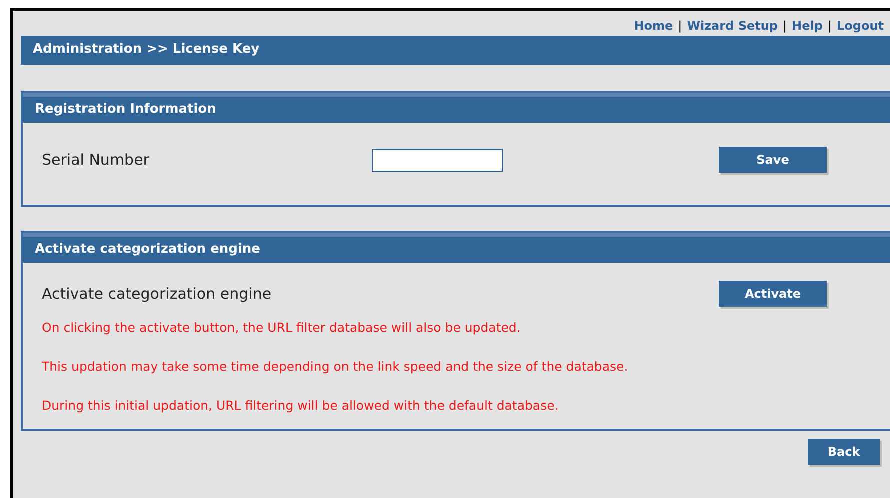 This screenshot has width=890, height=498. Describe the element at coordinates (732, 26) in the screenshot. I see `nav-link: Wizard Setup` at that location.